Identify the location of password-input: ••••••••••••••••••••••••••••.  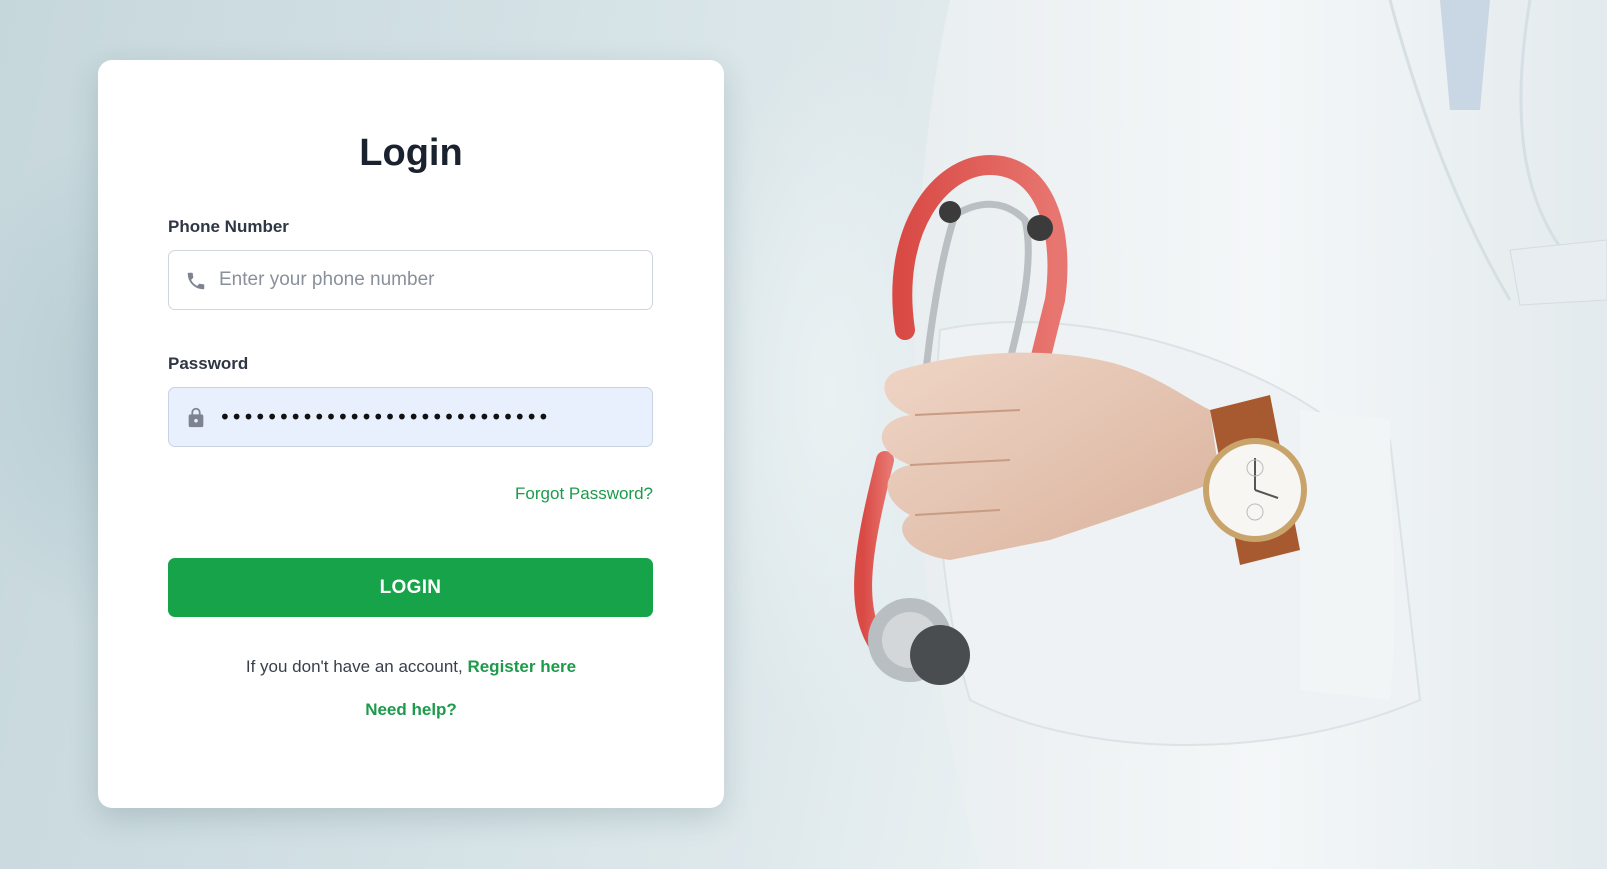
(384, 417).